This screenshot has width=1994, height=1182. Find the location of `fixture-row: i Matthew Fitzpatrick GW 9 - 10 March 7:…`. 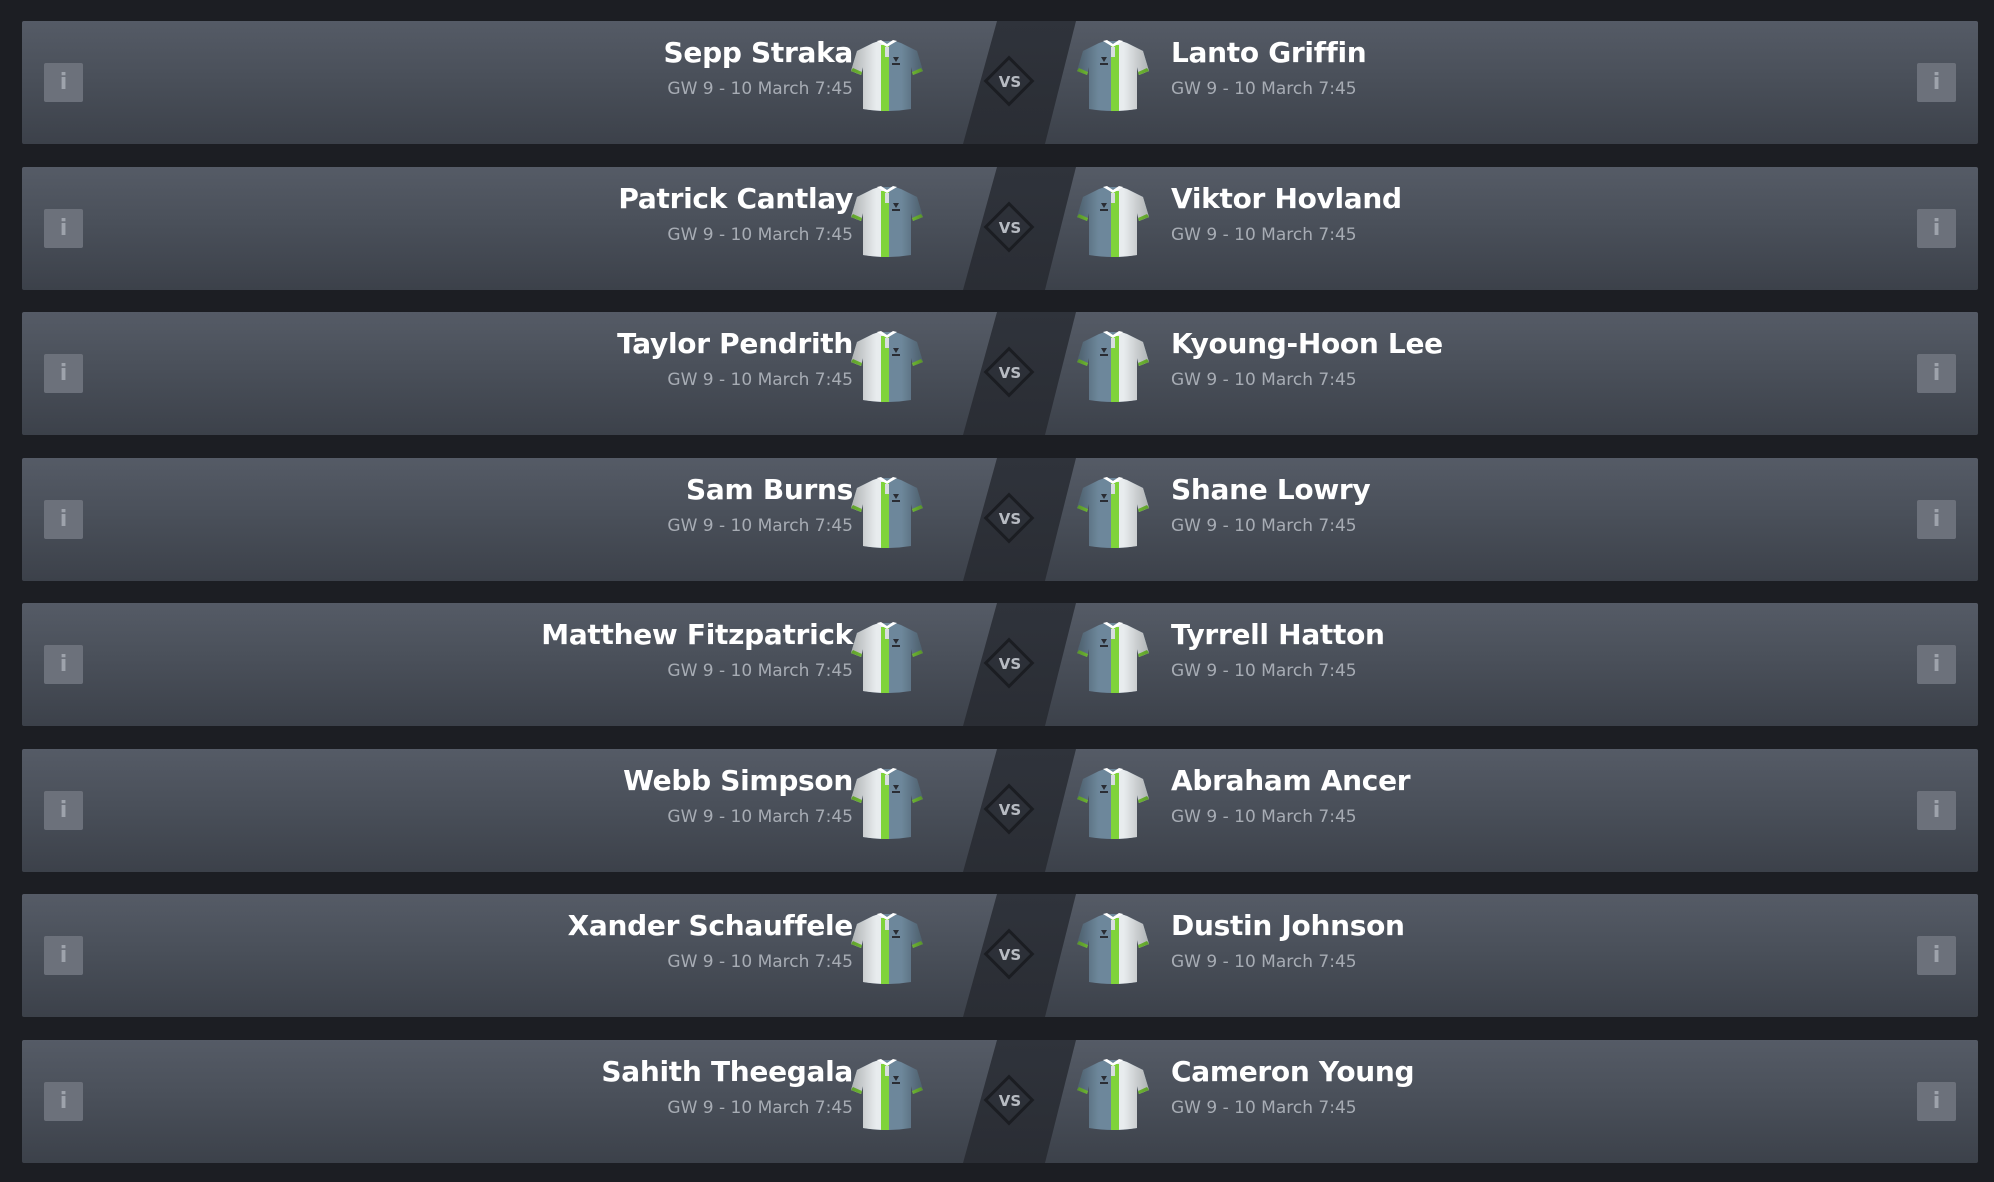

fixture-row: i Matthew Fitzpatrick GW 9 - 10 March 7:… is located at coordinates (1000, 664).